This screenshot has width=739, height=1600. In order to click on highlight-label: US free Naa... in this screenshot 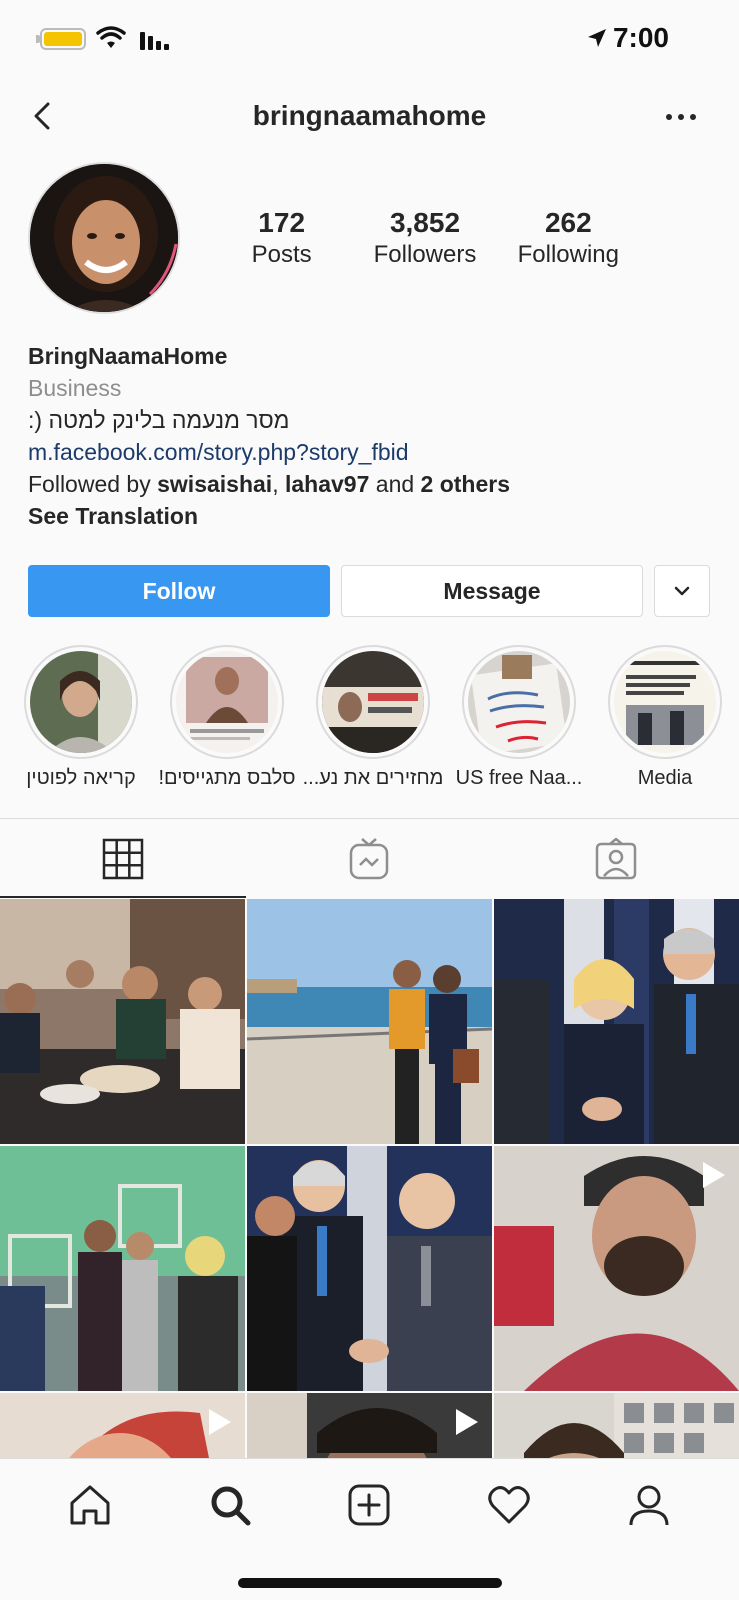, I will do `click(519, 778)`.